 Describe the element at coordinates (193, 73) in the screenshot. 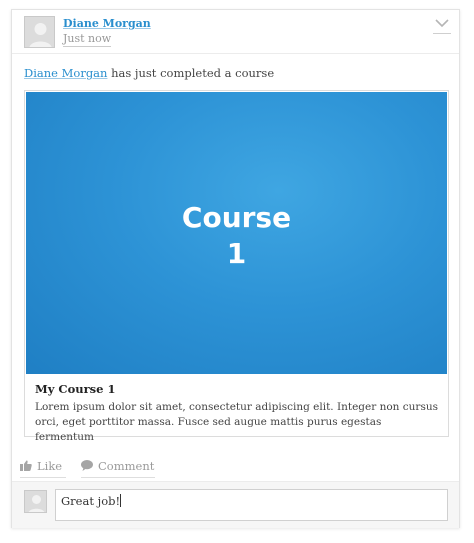

I see `activity-description: has just completed a course` at that location.